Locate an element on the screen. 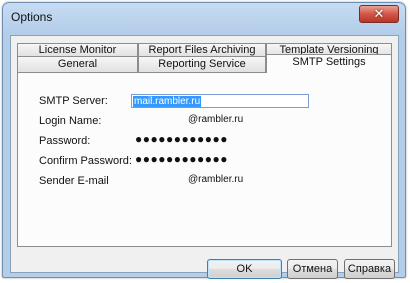 This screenshot has width=410, height=283. password-input: ●●●●●●●●●●●● is located at coordinates (220, 140).